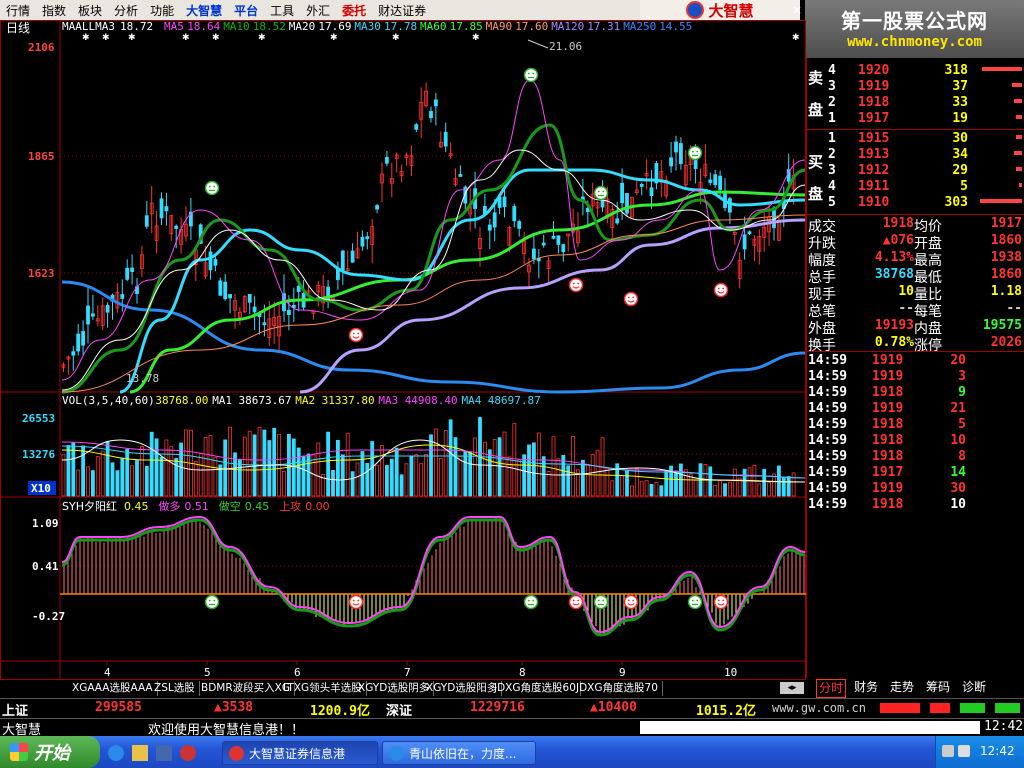 The width and height of the screenshot is (1024, 768). What do you see at coordinates (282, 10) in the screenshot?
I see `menu-item: 工具` at bounding box center [282, 10].